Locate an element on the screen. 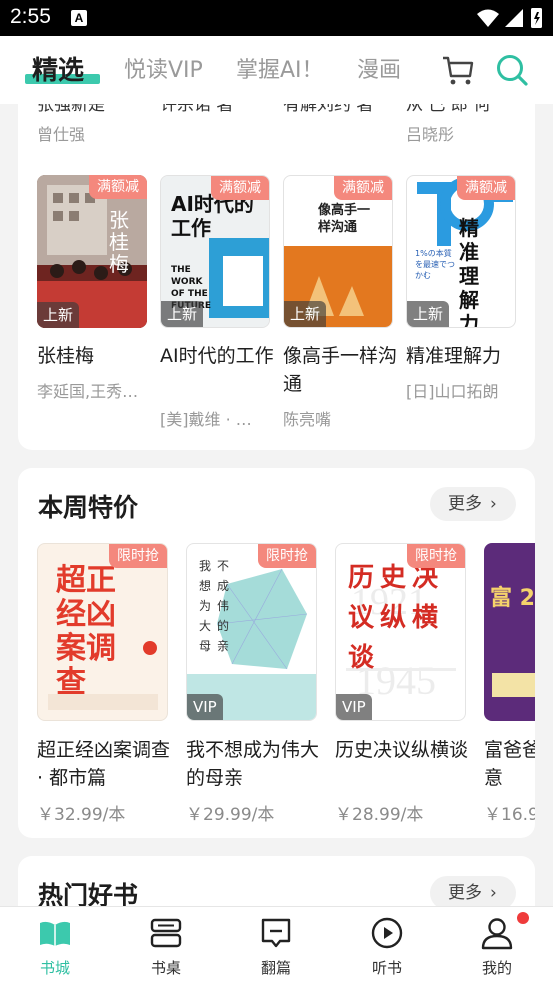 This screenshot has height=984, width=553. clipped-title: 从 己 郎 何 is located at coordinates (448, 109).